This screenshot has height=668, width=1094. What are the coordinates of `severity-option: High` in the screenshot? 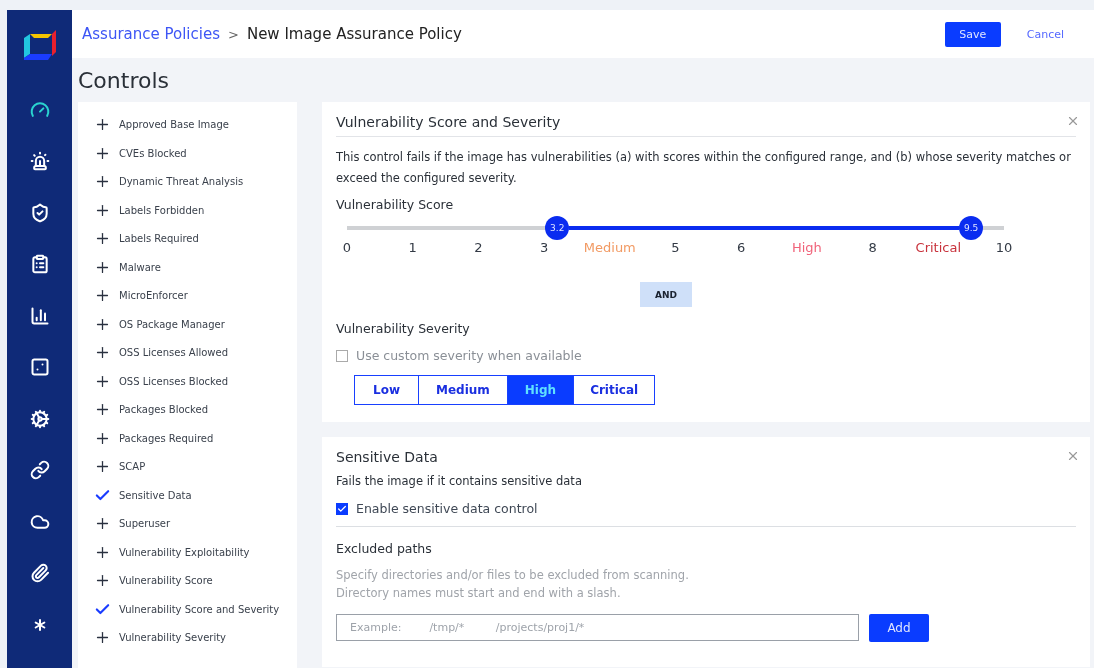 It's located at (540, 390).